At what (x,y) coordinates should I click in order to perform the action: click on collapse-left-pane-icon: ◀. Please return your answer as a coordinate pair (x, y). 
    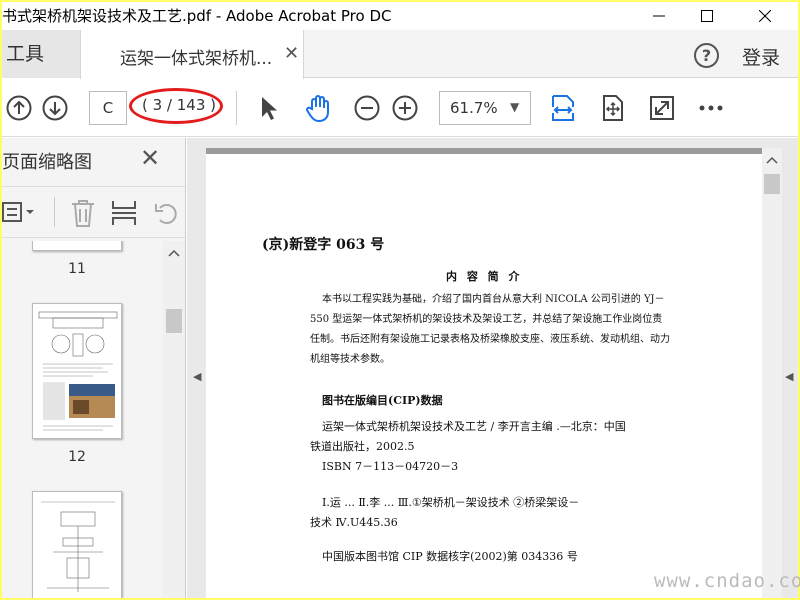
    Looking at the image, I should click on (197, 376).